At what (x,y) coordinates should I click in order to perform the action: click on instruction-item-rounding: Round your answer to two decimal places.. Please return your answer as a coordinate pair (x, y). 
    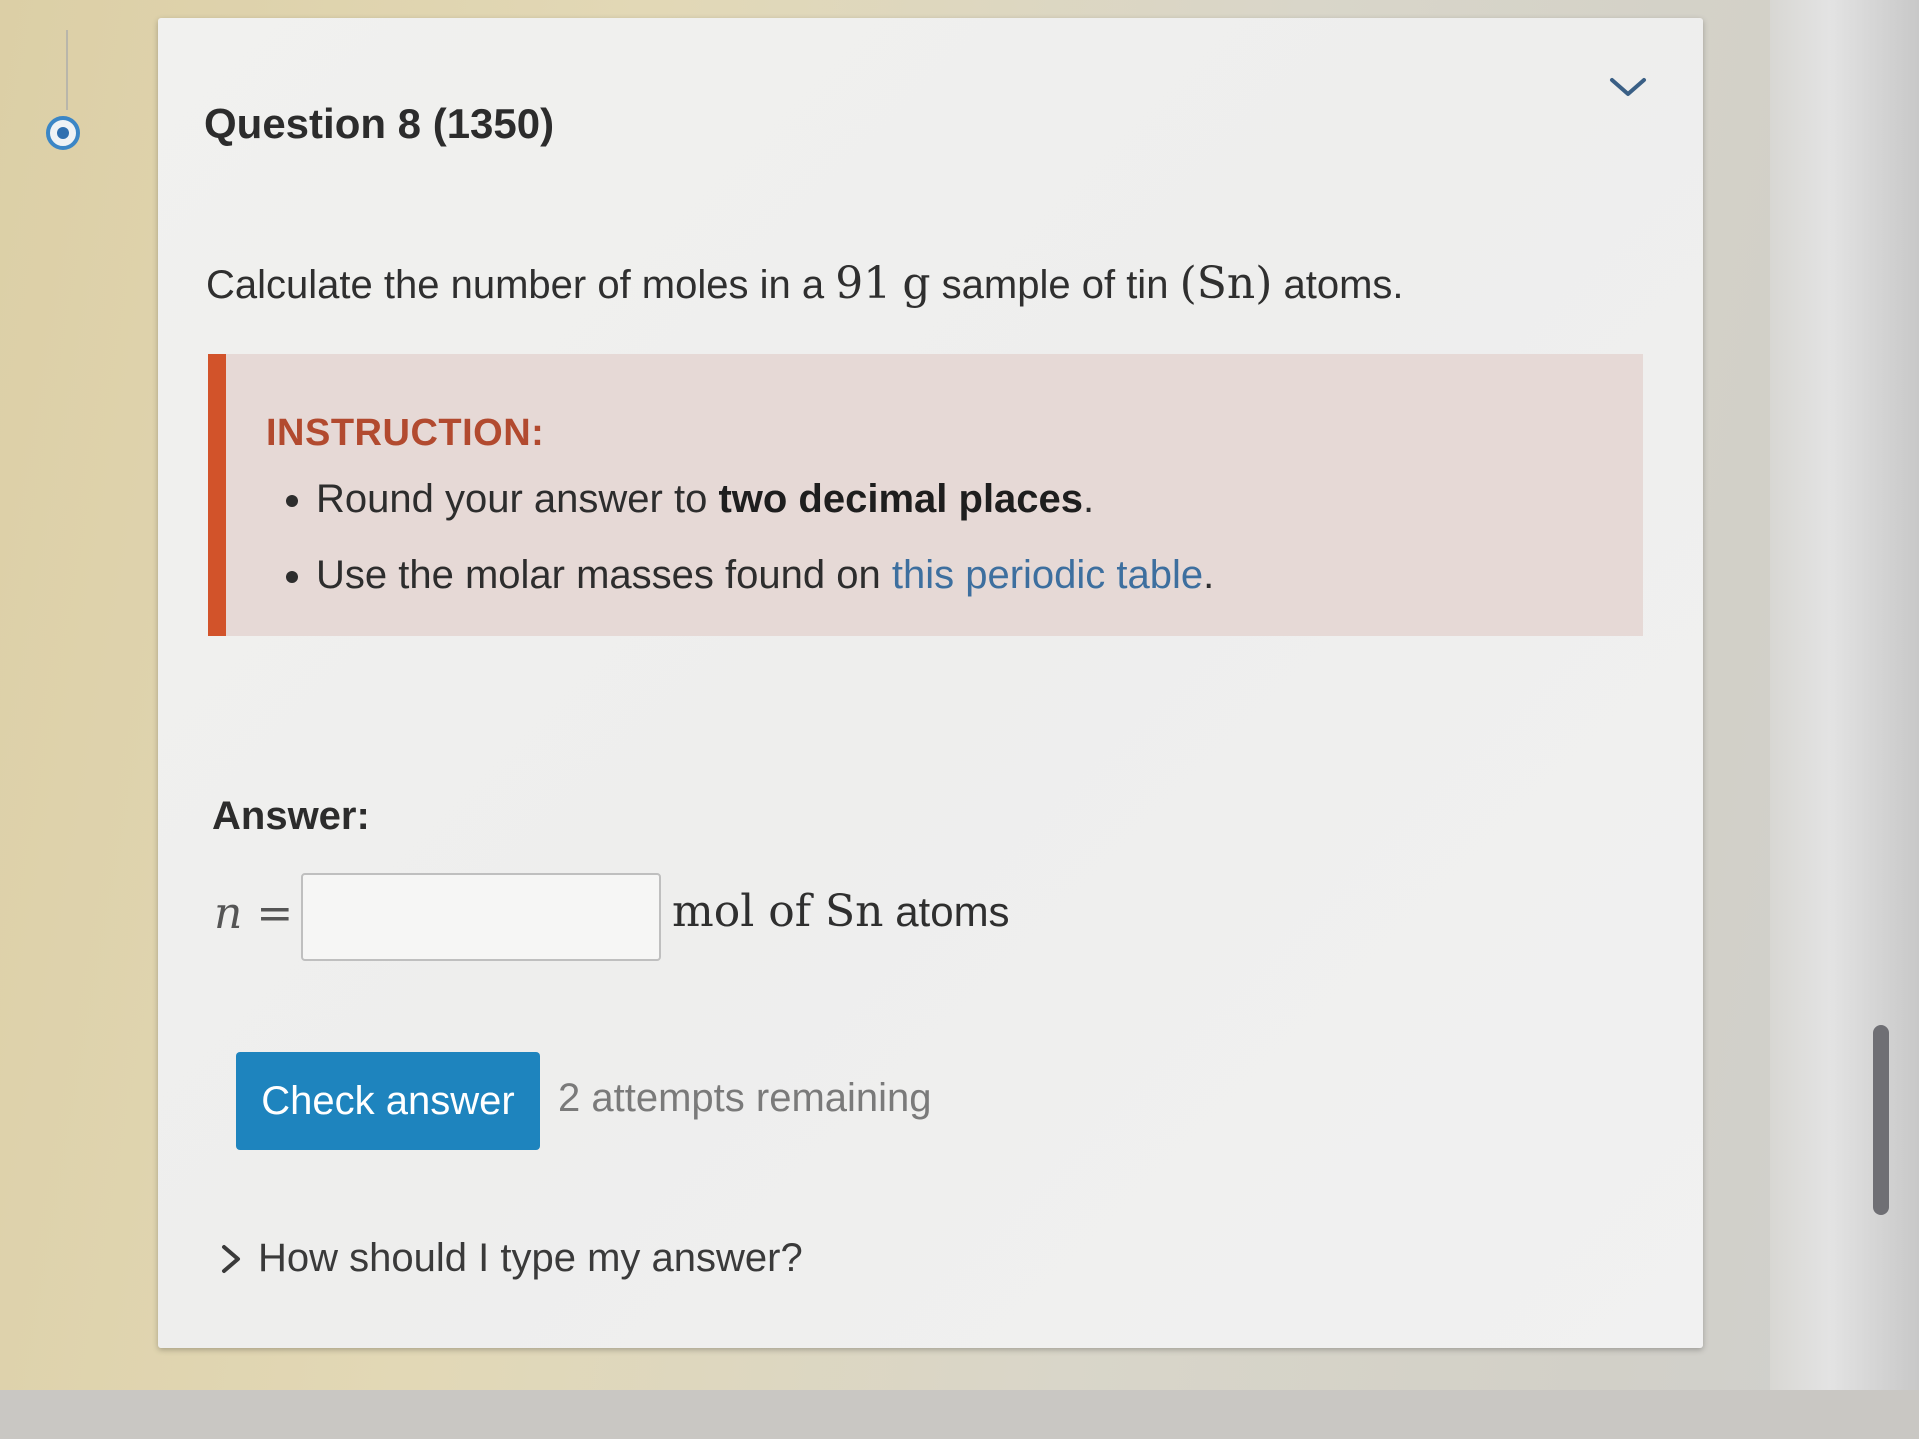
    Looking at the image, I should click on (966, 499).